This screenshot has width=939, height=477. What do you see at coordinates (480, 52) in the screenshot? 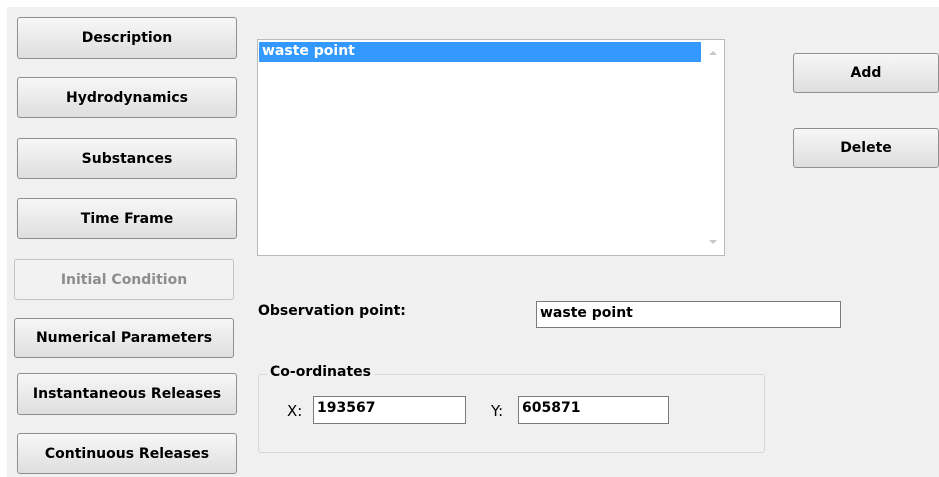
I see `list-item-selected: waste point` at bounding box center [480, 52].